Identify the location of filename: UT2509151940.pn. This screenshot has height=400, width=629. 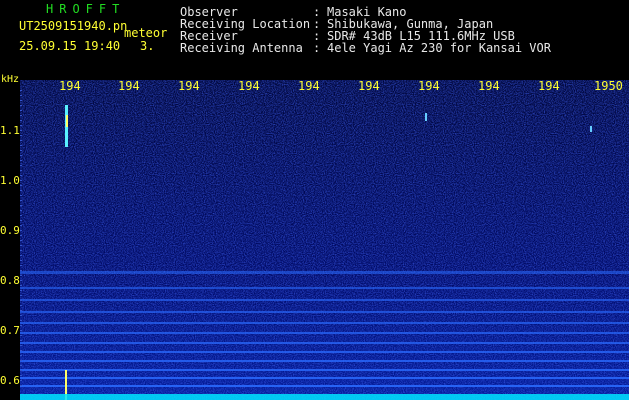
(73, 26).